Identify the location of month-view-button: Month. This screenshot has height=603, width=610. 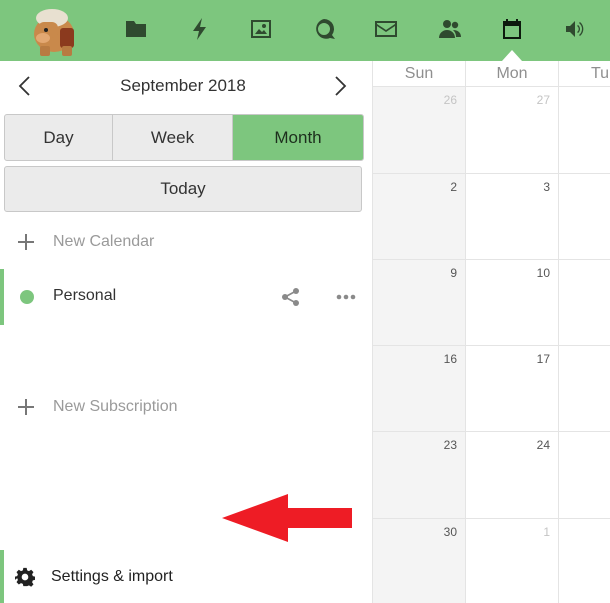
(298, 137).